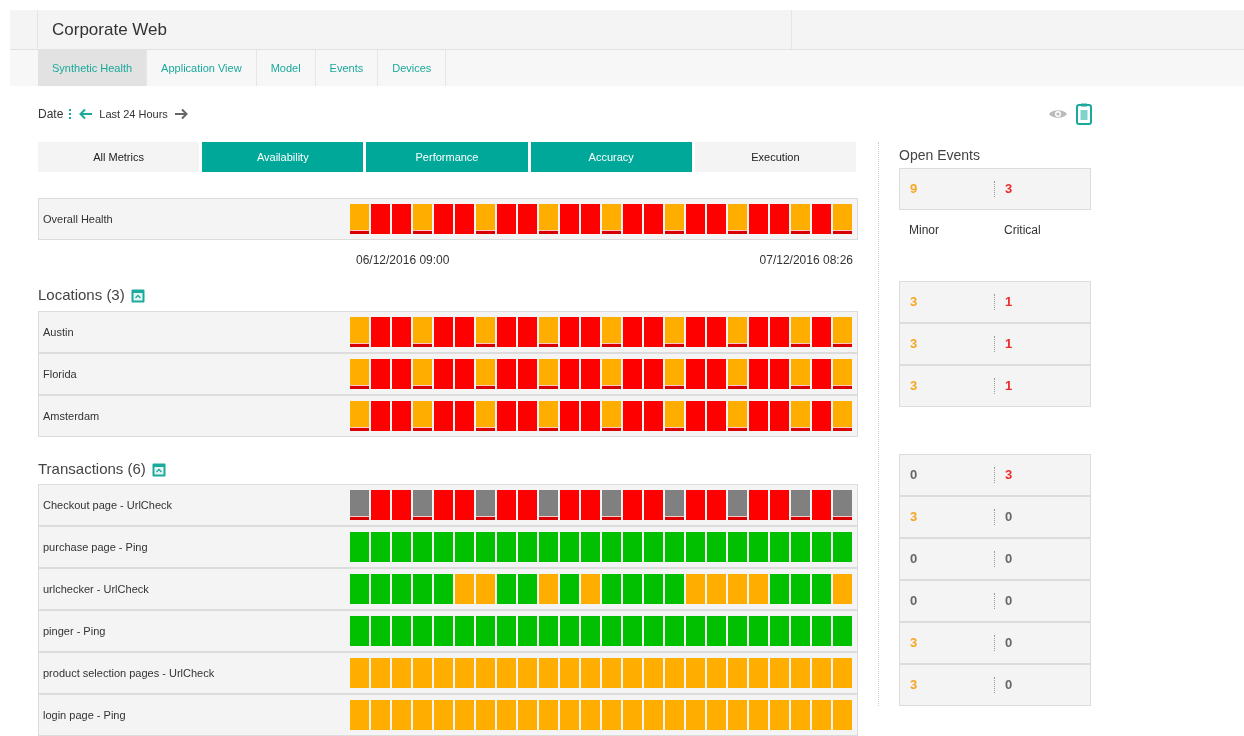 The height and width of the screenshot is (736, 1244). Describe the element at coordinates (74, 631) in the screenshot. I see `row-label: pinger - Ping` at that location.